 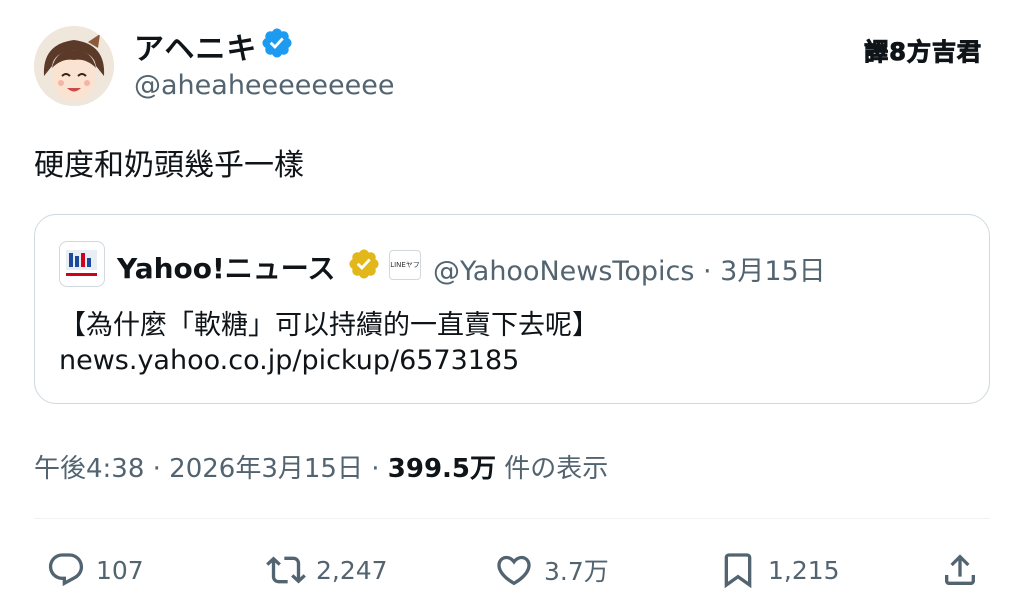 What do you see at coordinates (82, 264) in the screenshot?
I see `yahoo-news-logo-icon` at bounding box center [82, 264].